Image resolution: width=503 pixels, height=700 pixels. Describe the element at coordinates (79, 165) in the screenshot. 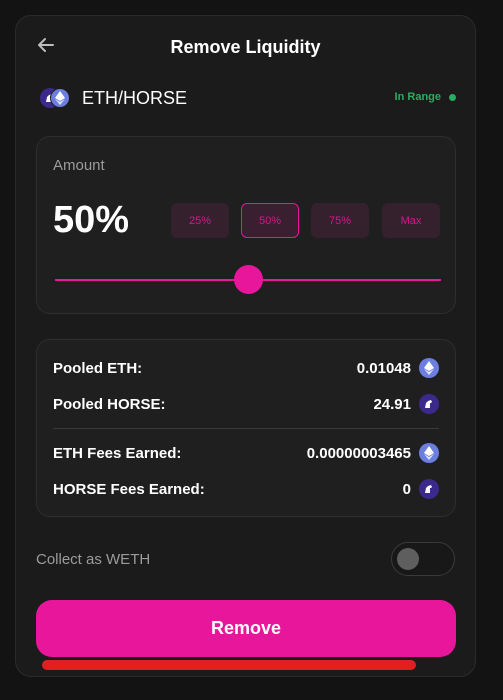

I see `amount-label: Amount` at that location.